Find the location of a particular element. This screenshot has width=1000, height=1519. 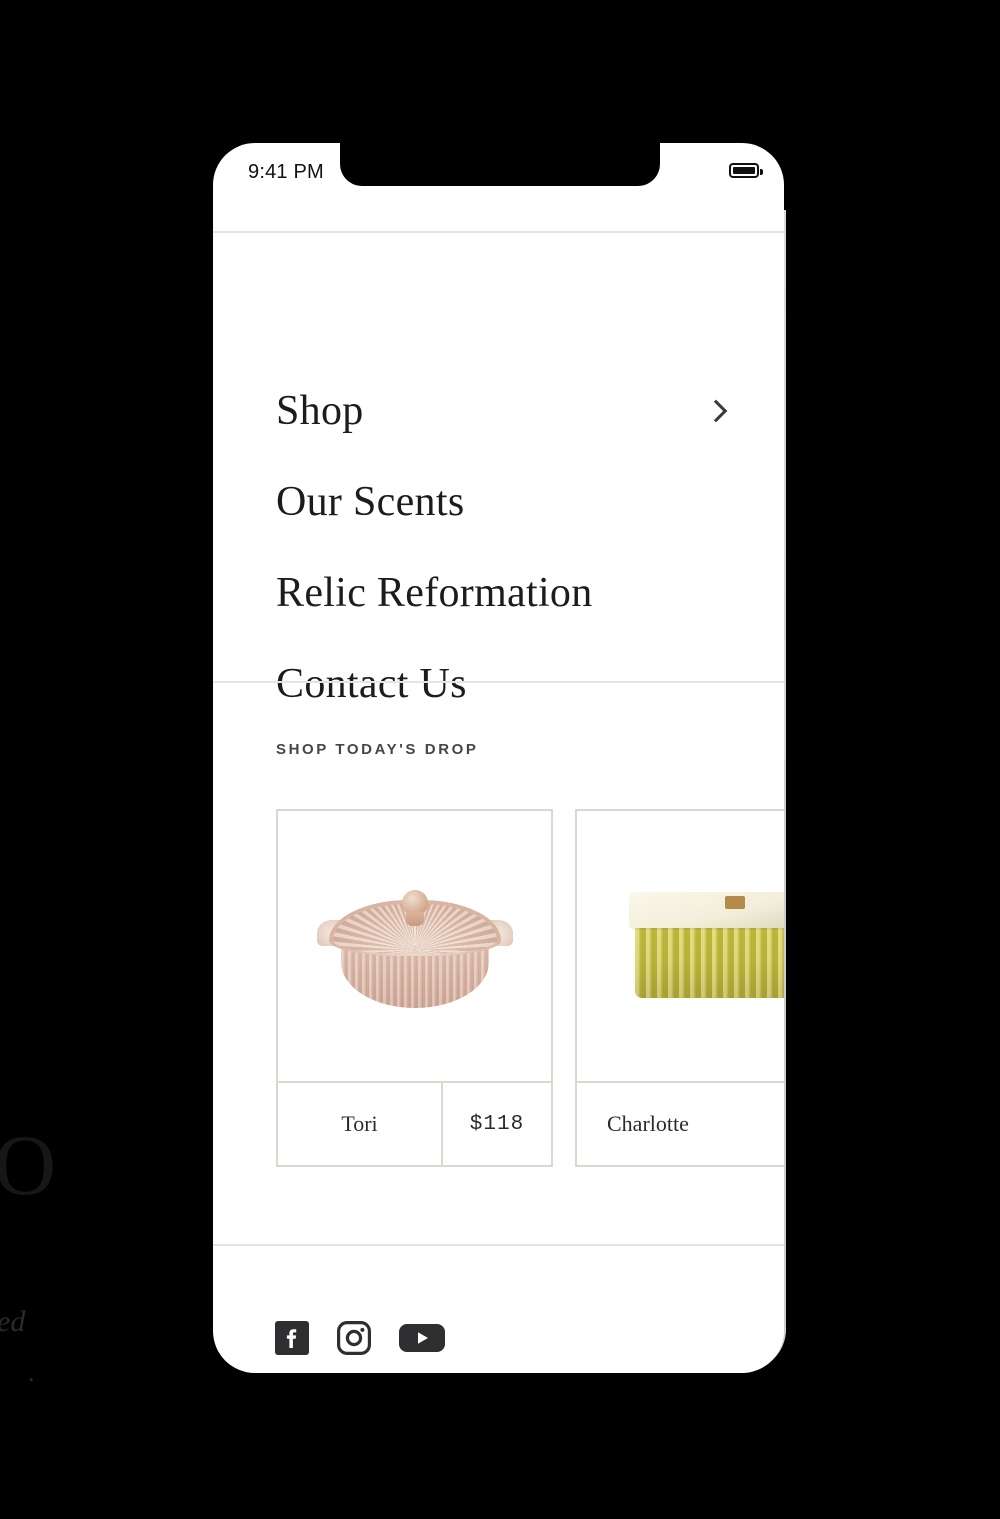

product-name-tori: Tori is located at coordinates (359, 1123).